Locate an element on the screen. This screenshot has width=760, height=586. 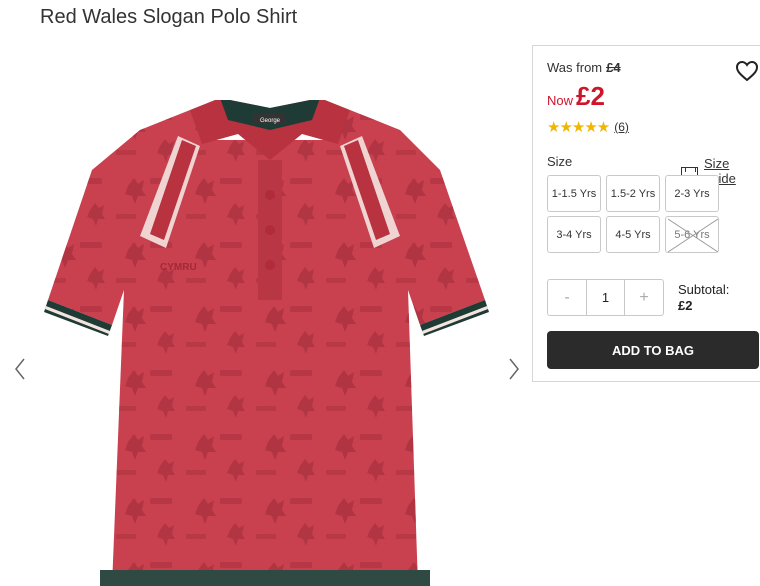
rating: ★★★★★ (6) is located at coordinates (588, 127).